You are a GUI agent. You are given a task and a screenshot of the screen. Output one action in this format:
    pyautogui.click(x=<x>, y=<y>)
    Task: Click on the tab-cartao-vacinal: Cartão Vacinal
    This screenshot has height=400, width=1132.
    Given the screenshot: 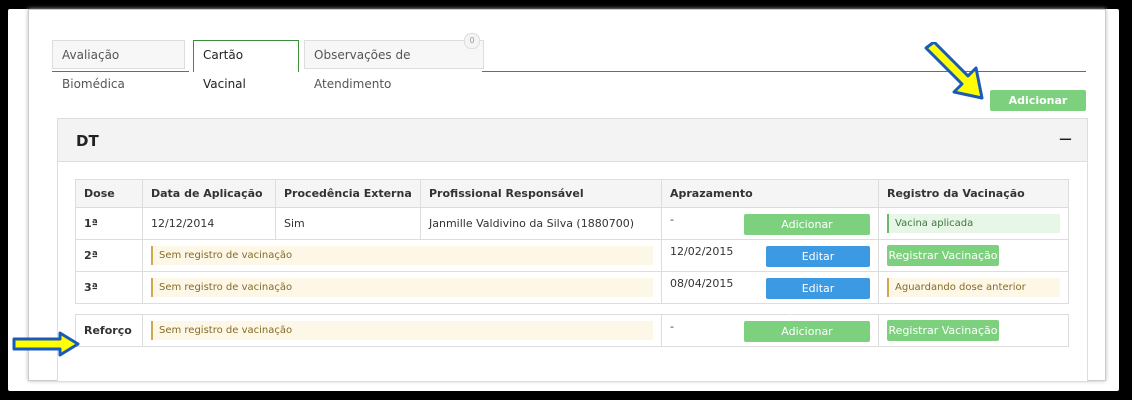 What is the action you would take?
    pyautogui.click(x=246, y=65)
    